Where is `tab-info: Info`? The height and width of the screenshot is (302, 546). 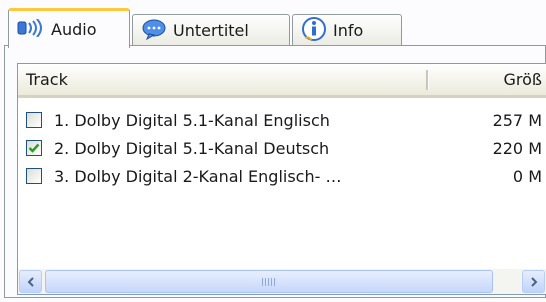 tab-info: Info is located at coordinates (347, 30).